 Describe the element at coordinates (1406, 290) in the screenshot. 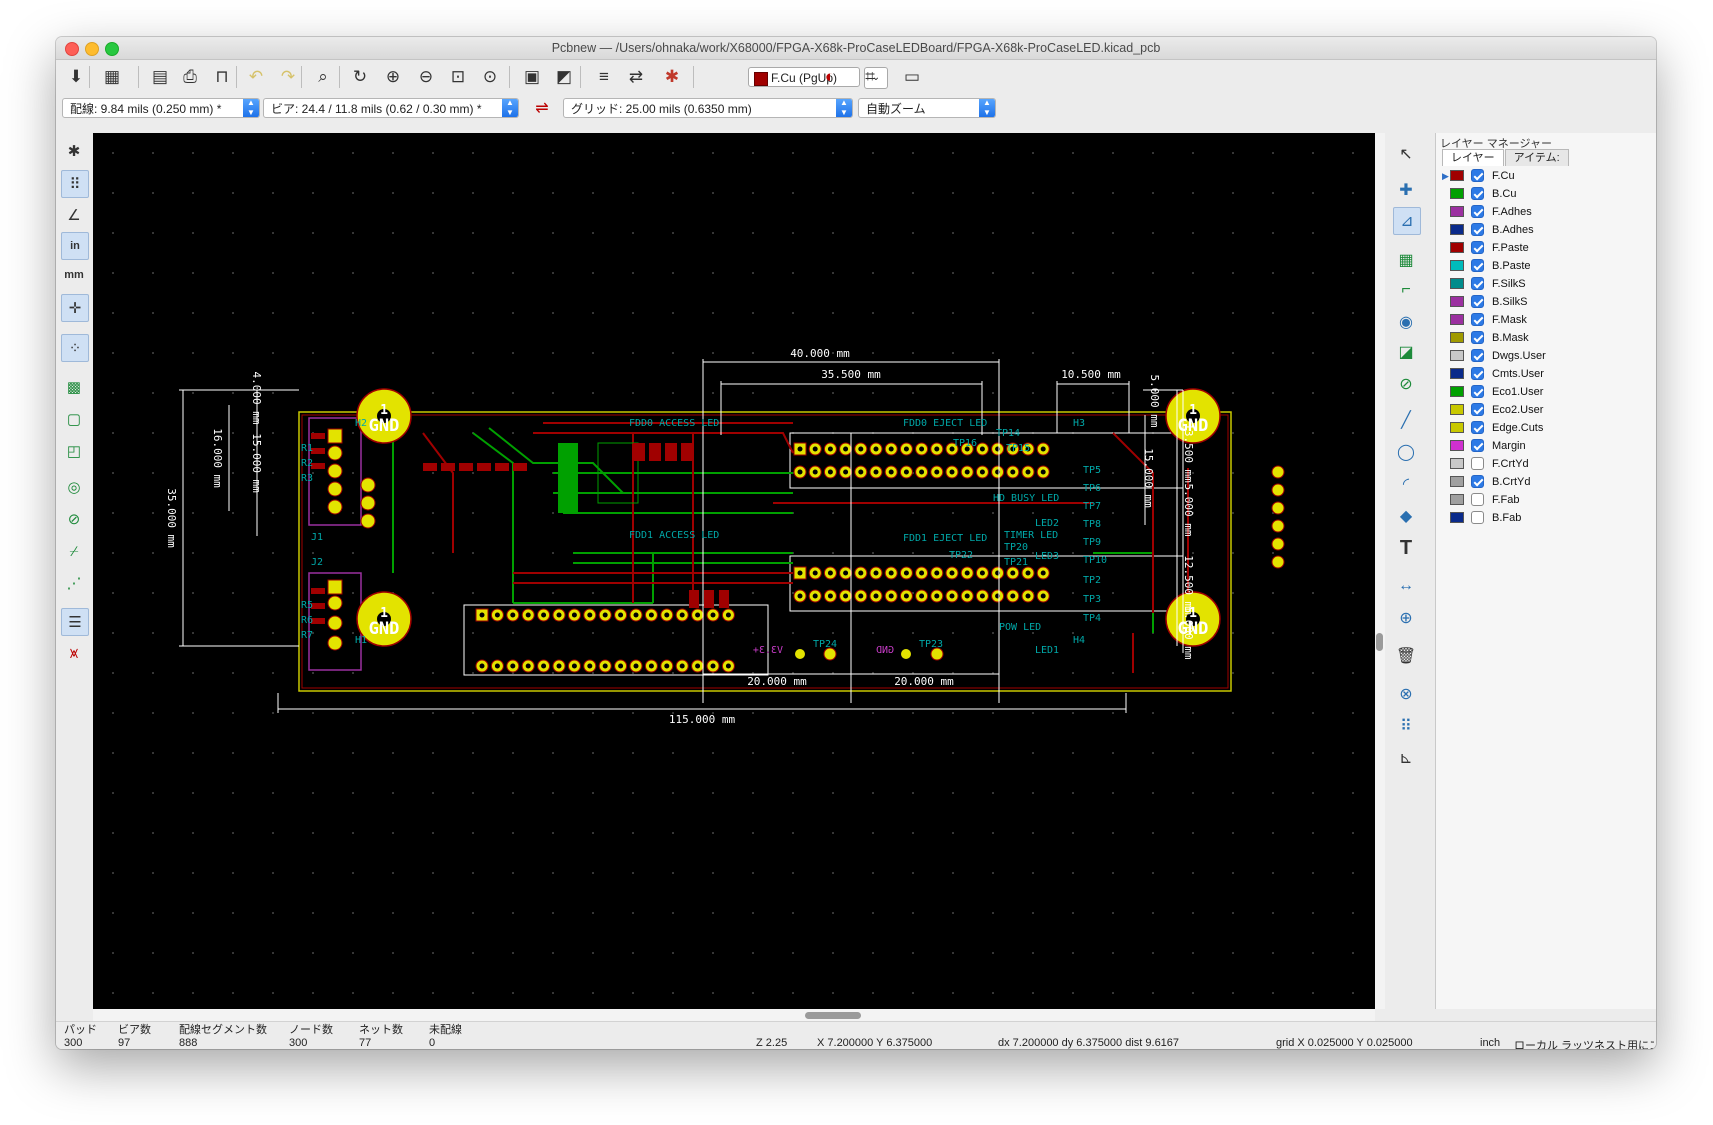

I see `route-track-tool: ⌐` at that location.